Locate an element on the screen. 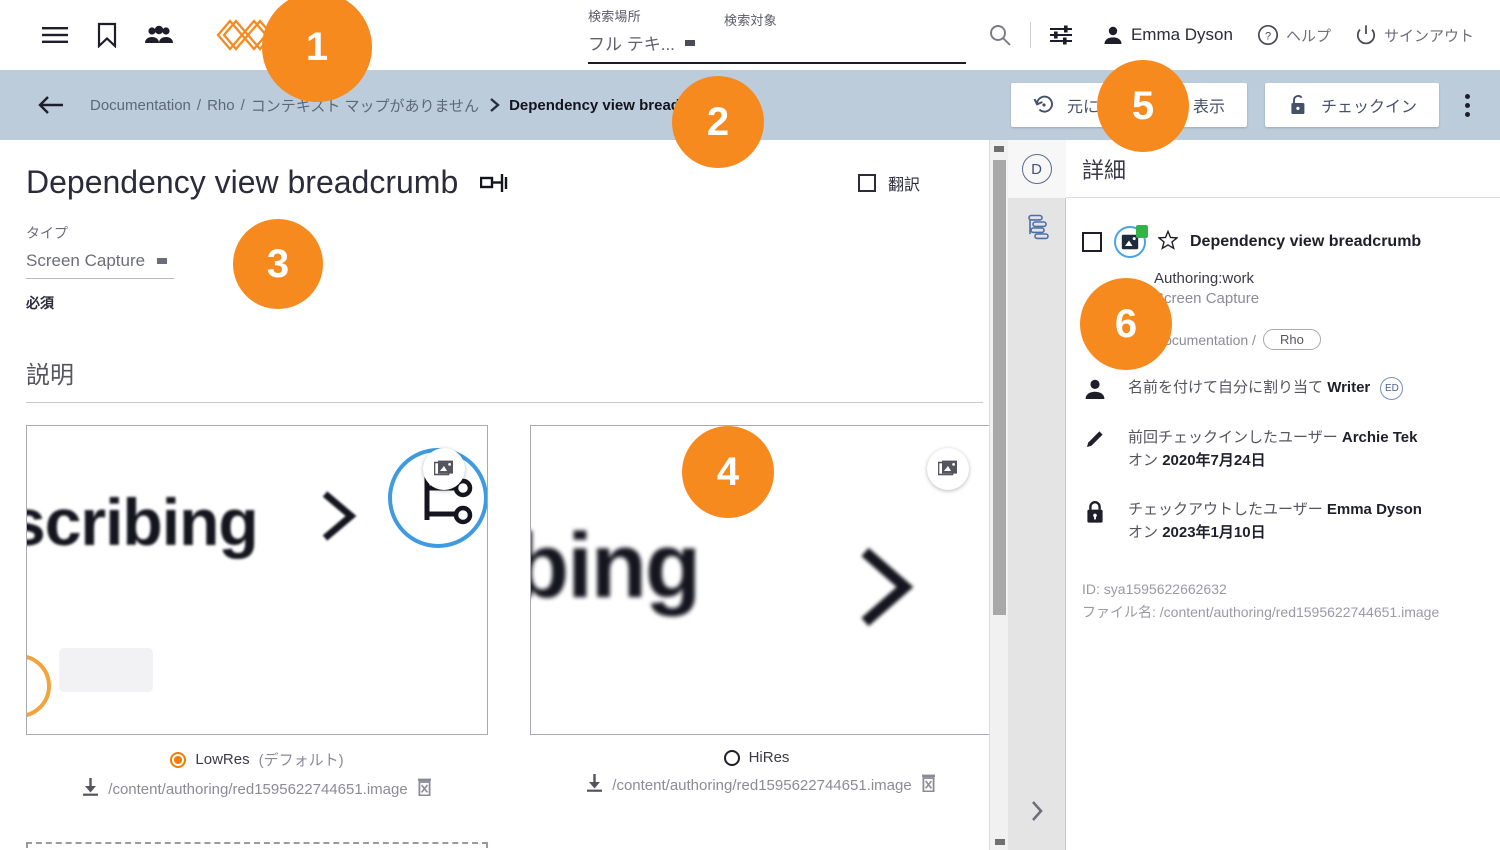  search-input is located at coordinates (844, 47).